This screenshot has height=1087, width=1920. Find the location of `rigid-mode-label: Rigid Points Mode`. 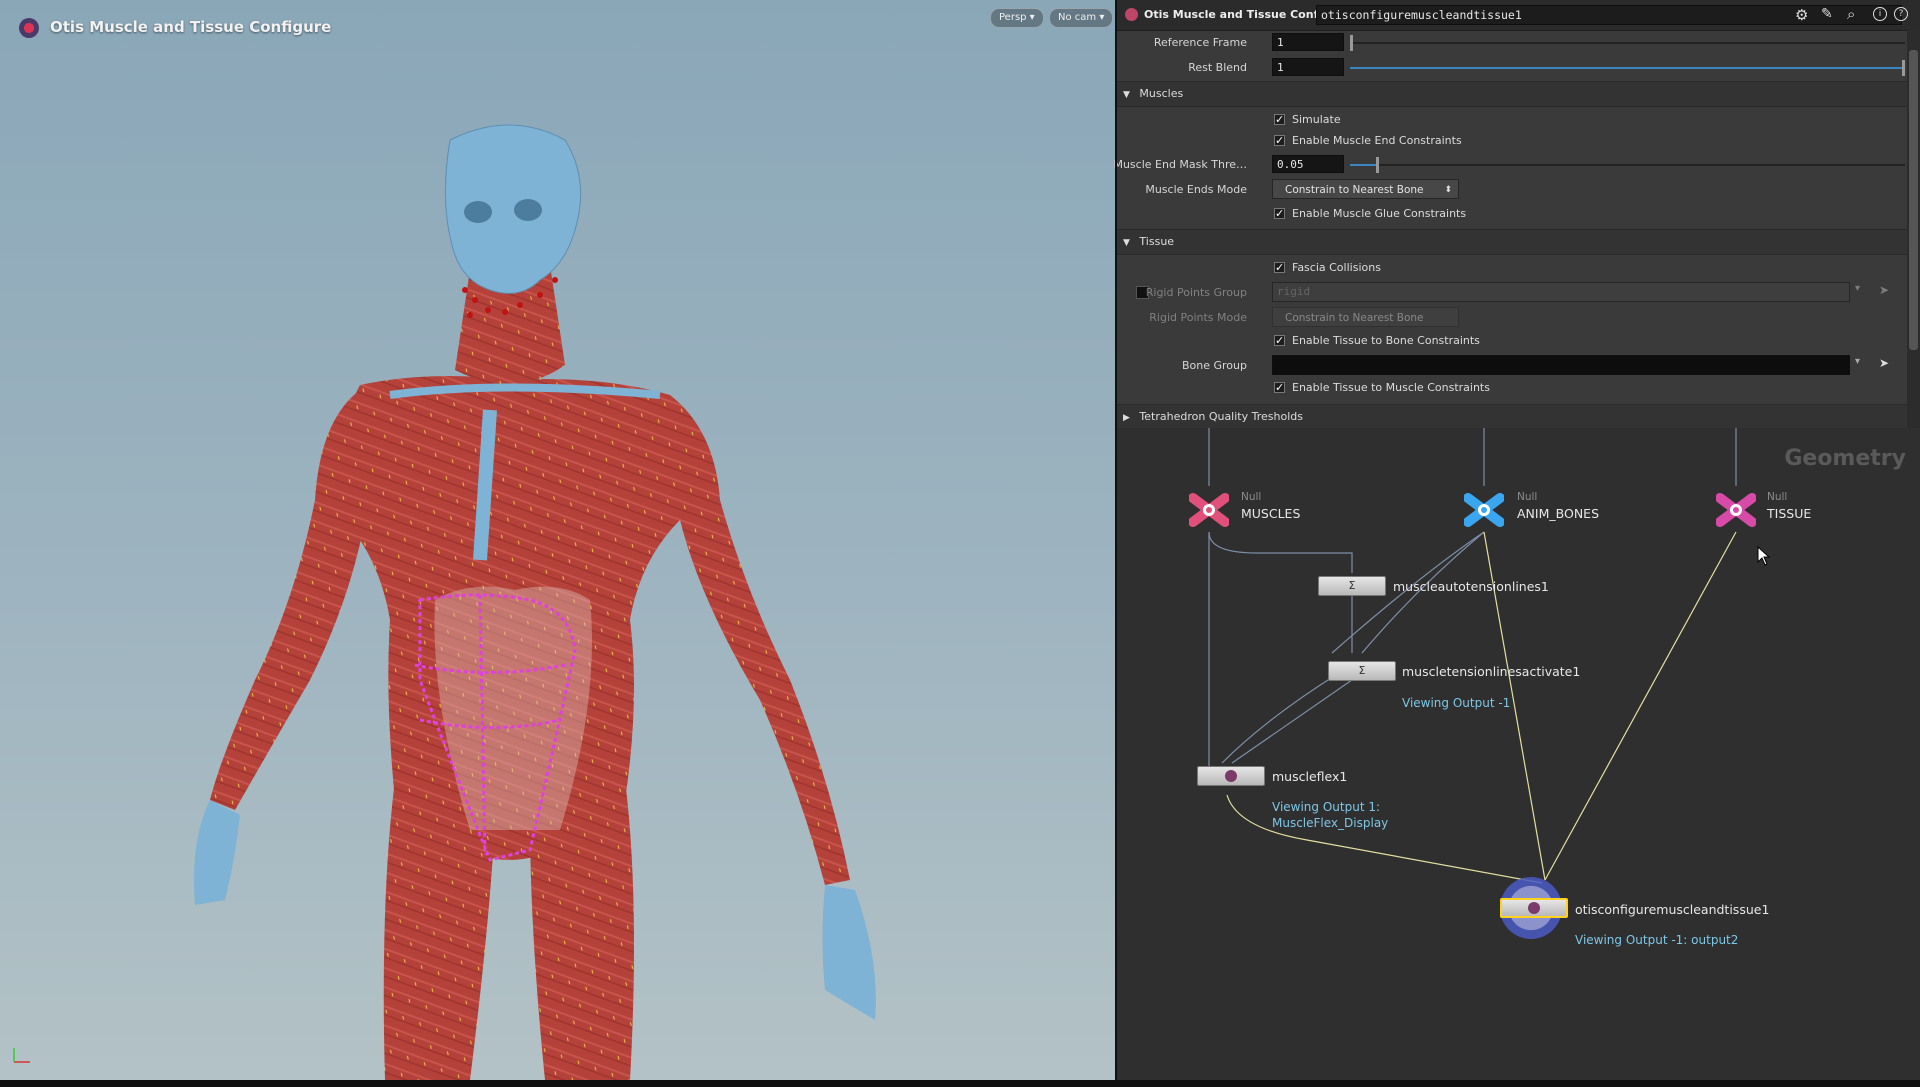

rigid-mode-label: Rigid Points Mode is located at coordinates (1198, 317).